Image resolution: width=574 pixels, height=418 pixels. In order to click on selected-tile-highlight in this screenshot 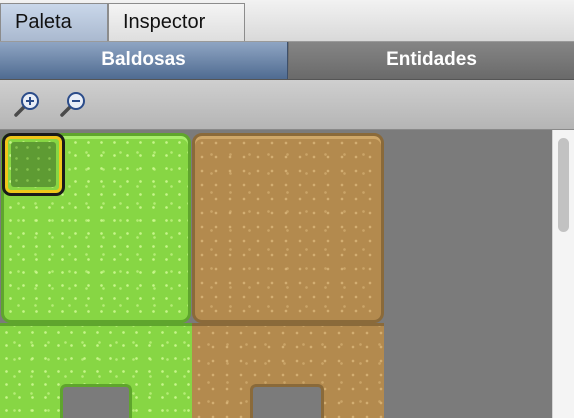, I will do `click(33, 164)`.